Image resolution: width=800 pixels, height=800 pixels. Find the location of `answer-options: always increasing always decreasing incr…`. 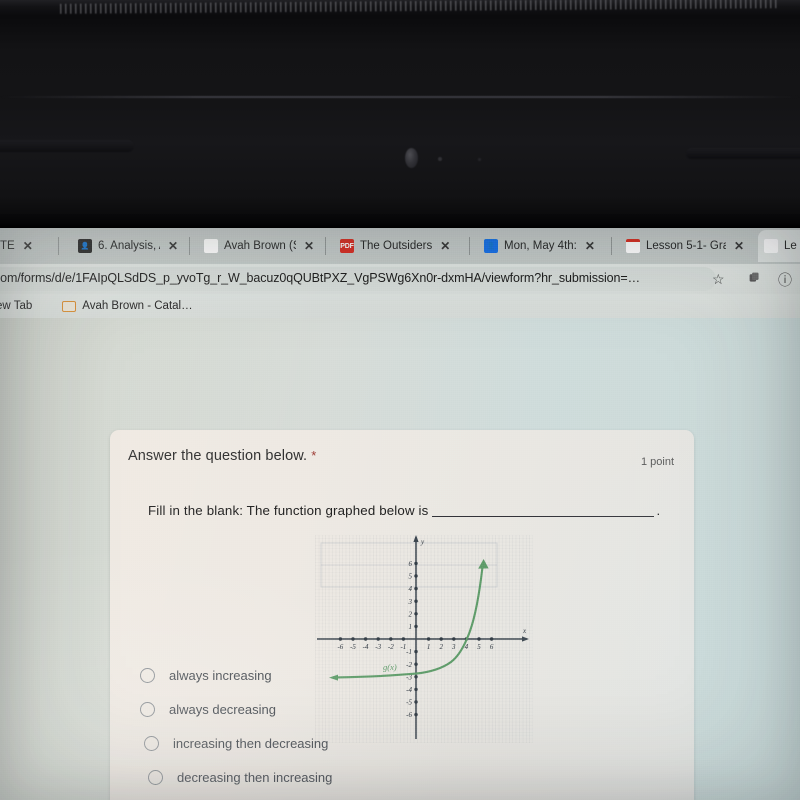

answer-options: always increasing always decreasing incr… is located at coordinates (400, 726).